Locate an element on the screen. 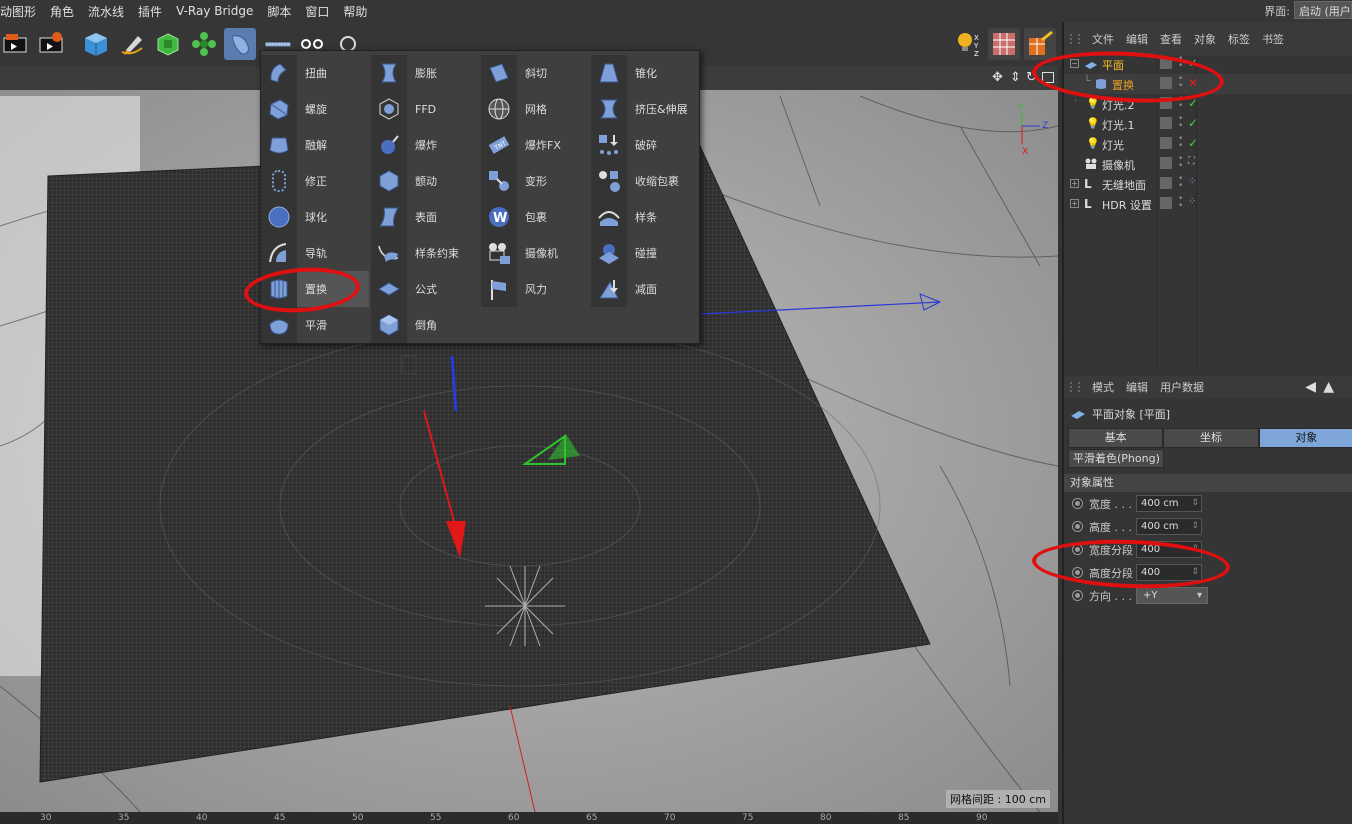 The width and height of the screenshot is (1352, 824). attr-menu-mode: 模式 is located at coordinates (1103, 387).